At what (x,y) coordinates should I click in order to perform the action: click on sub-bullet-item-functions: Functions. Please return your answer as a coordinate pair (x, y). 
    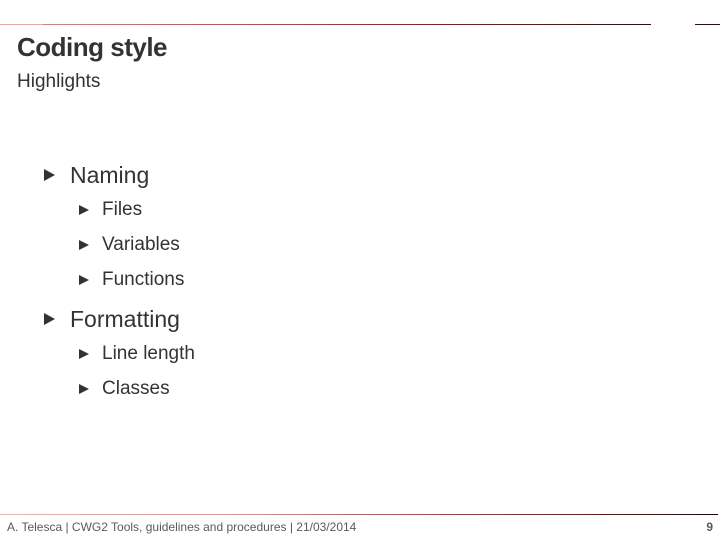
    Looking at the image, I should click on (131, 280).